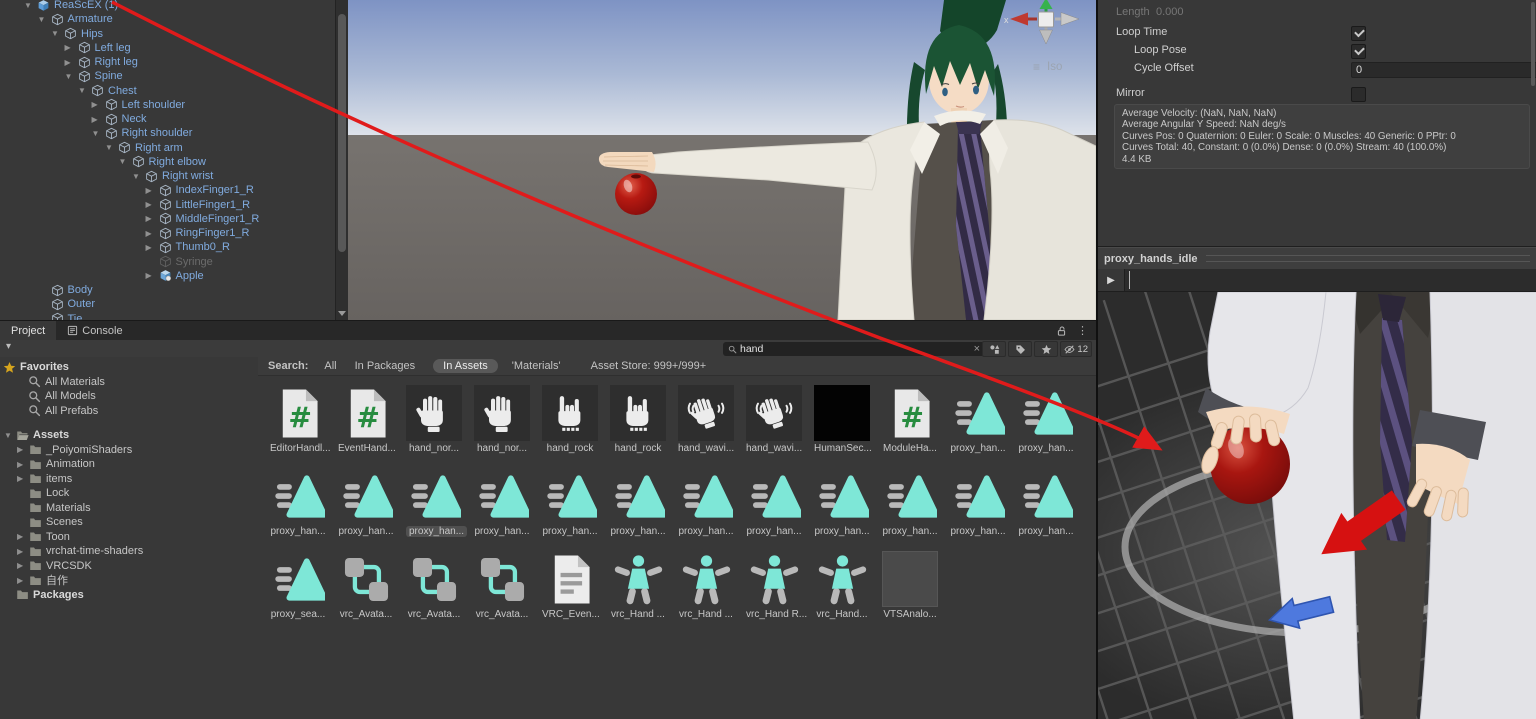 This screenshot has width=1536, height=719. I want to click on iso-label: Iso, so click(1054, 67).